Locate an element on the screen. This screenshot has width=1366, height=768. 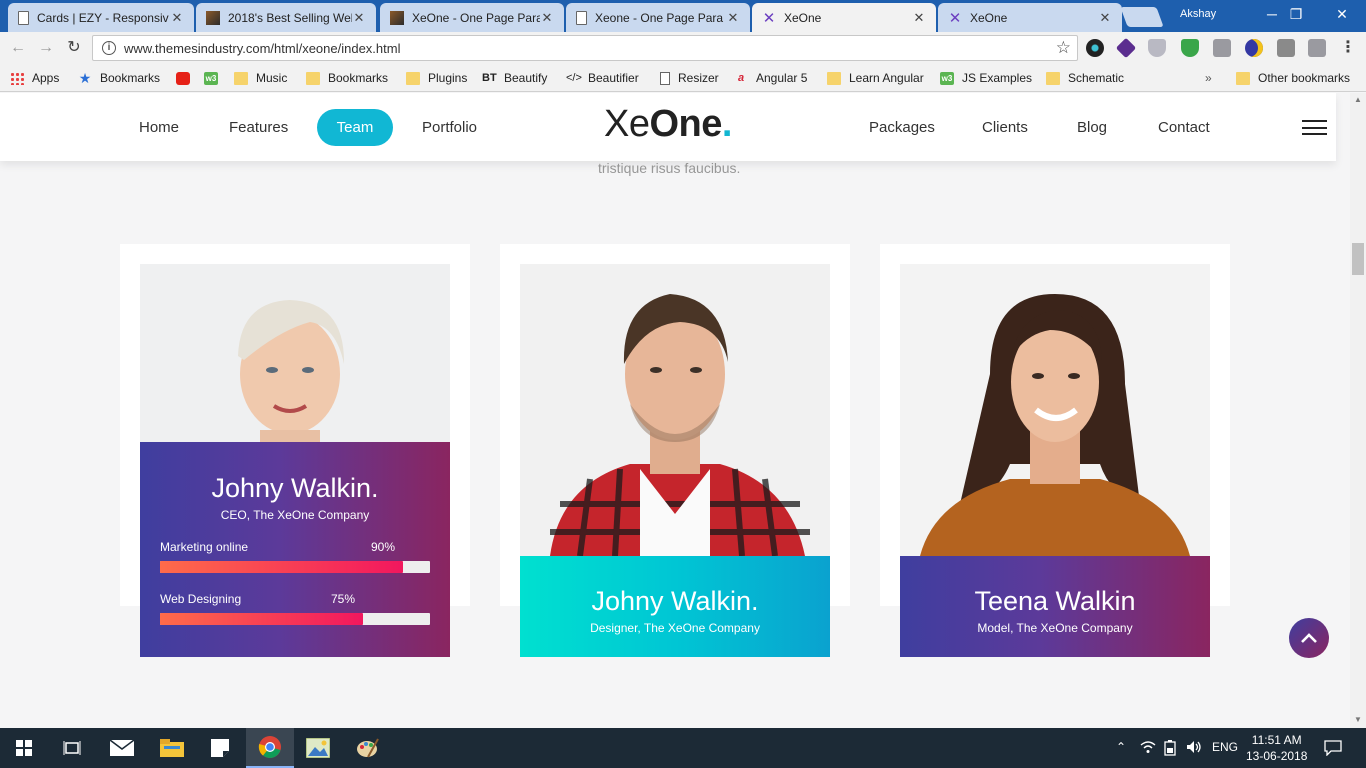
close-window-icon: ✕ is located at coordinates (1342, 14).